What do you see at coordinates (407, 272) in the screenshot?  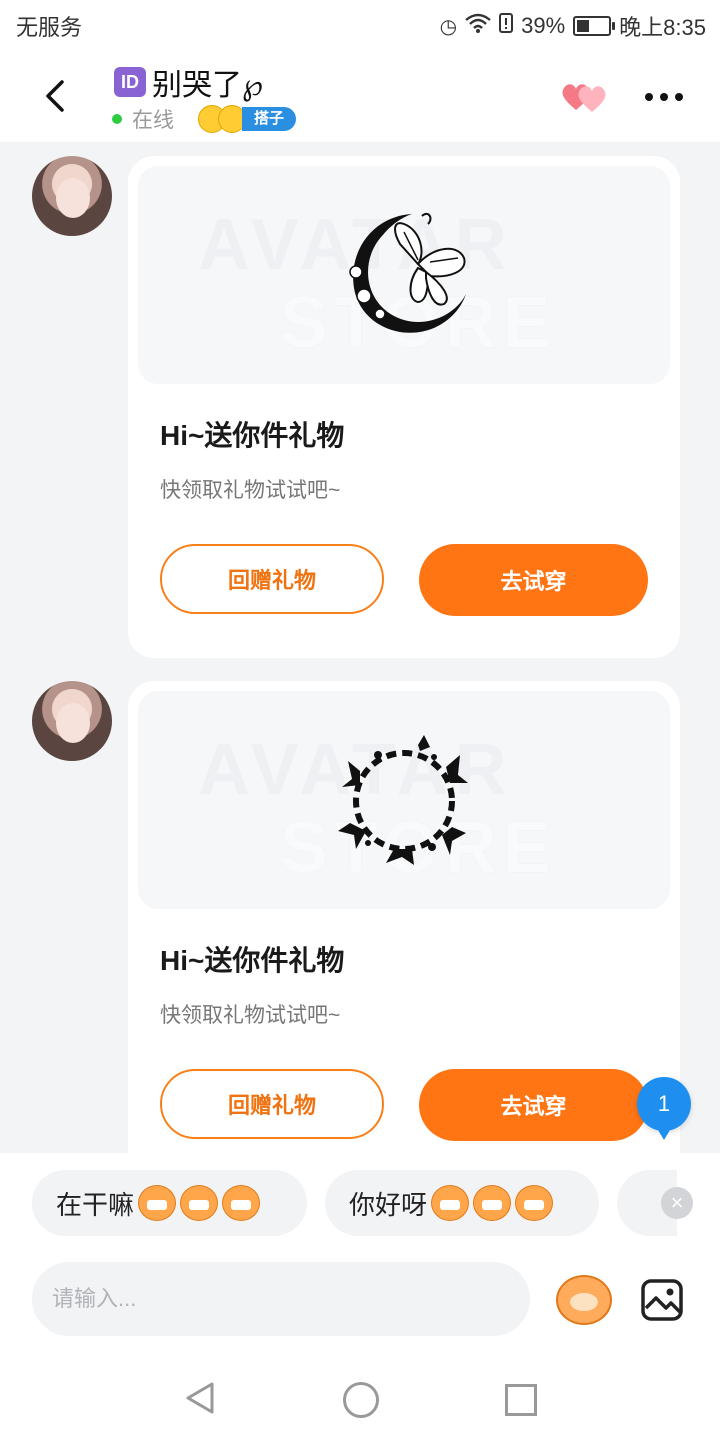 I see `moon-butterfly-icon` at bounding box center [407, 272].